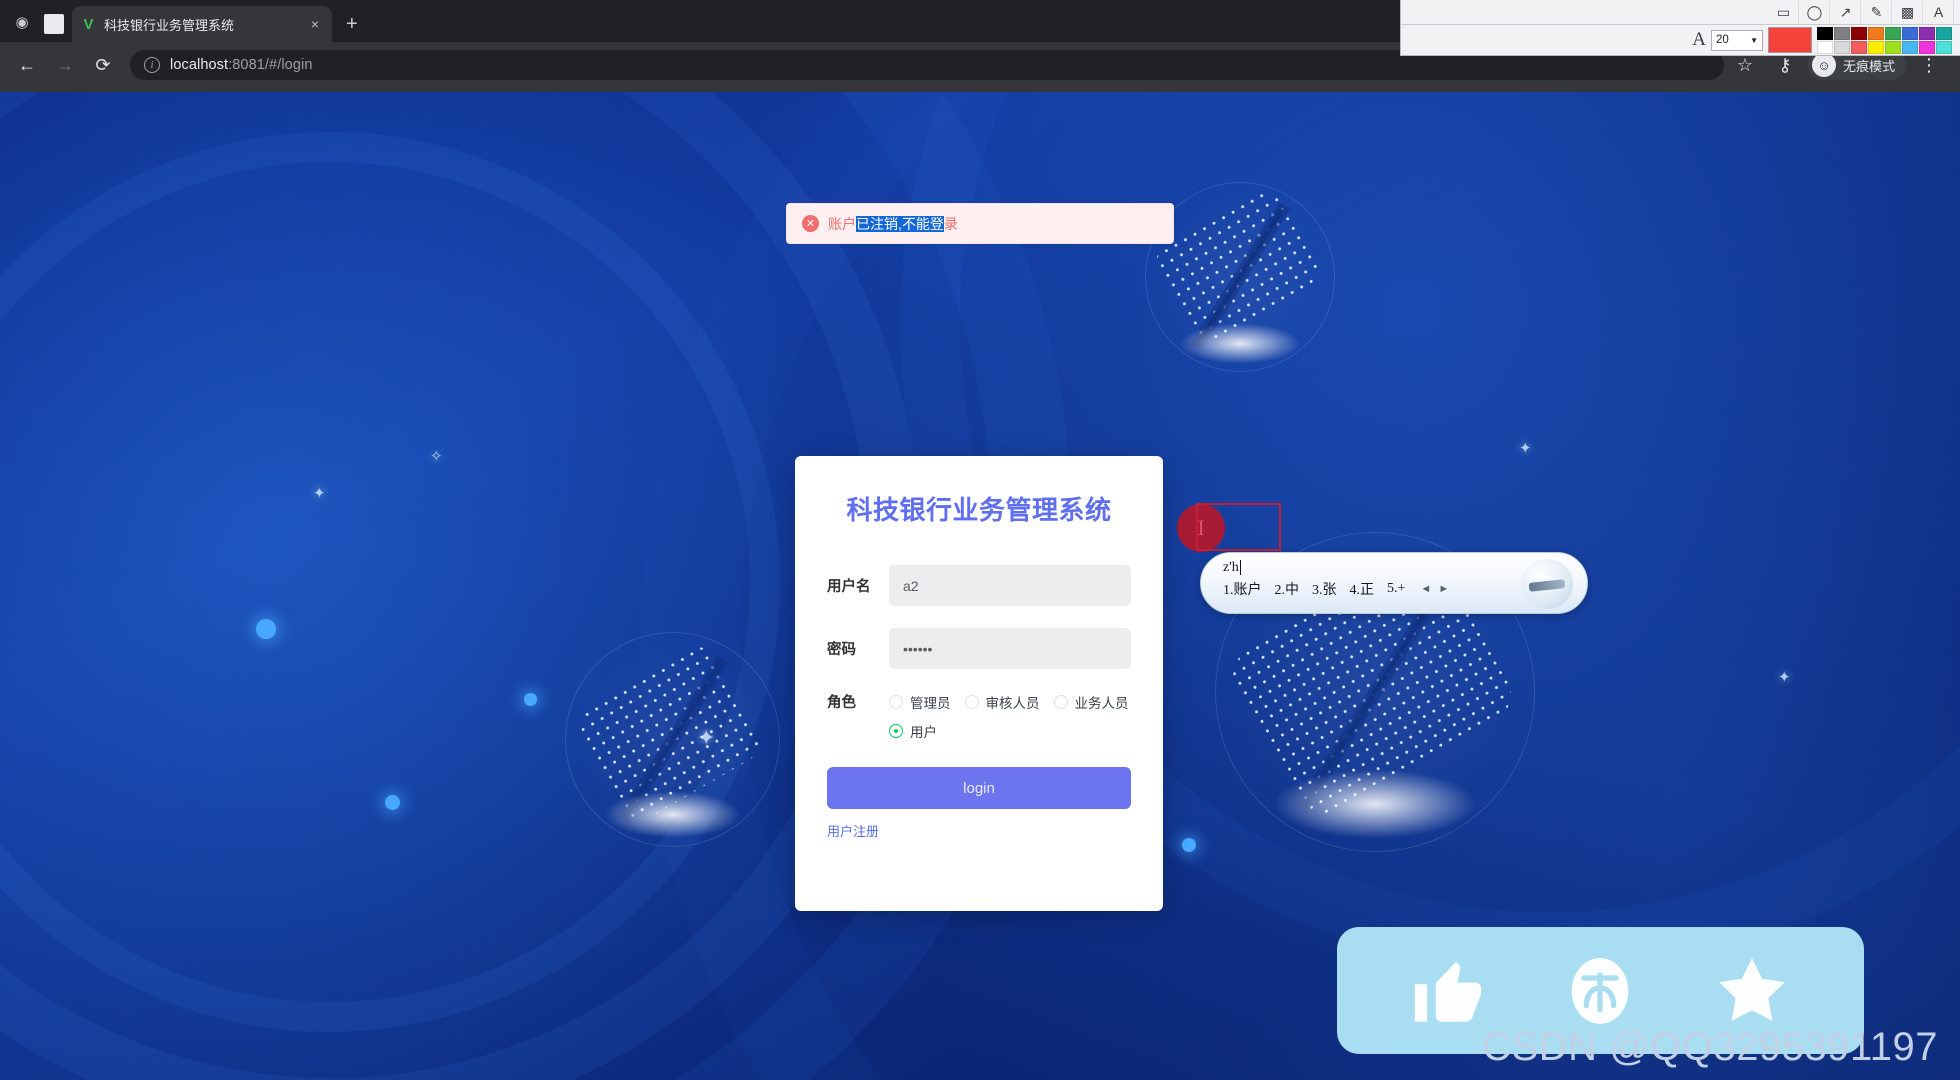 The height and width of the screenshot is (1080, 1960). Describe the element at coordinates (979, 510) in the screenshot. I see `login-title: 科技银行业务管理系统` at that location.